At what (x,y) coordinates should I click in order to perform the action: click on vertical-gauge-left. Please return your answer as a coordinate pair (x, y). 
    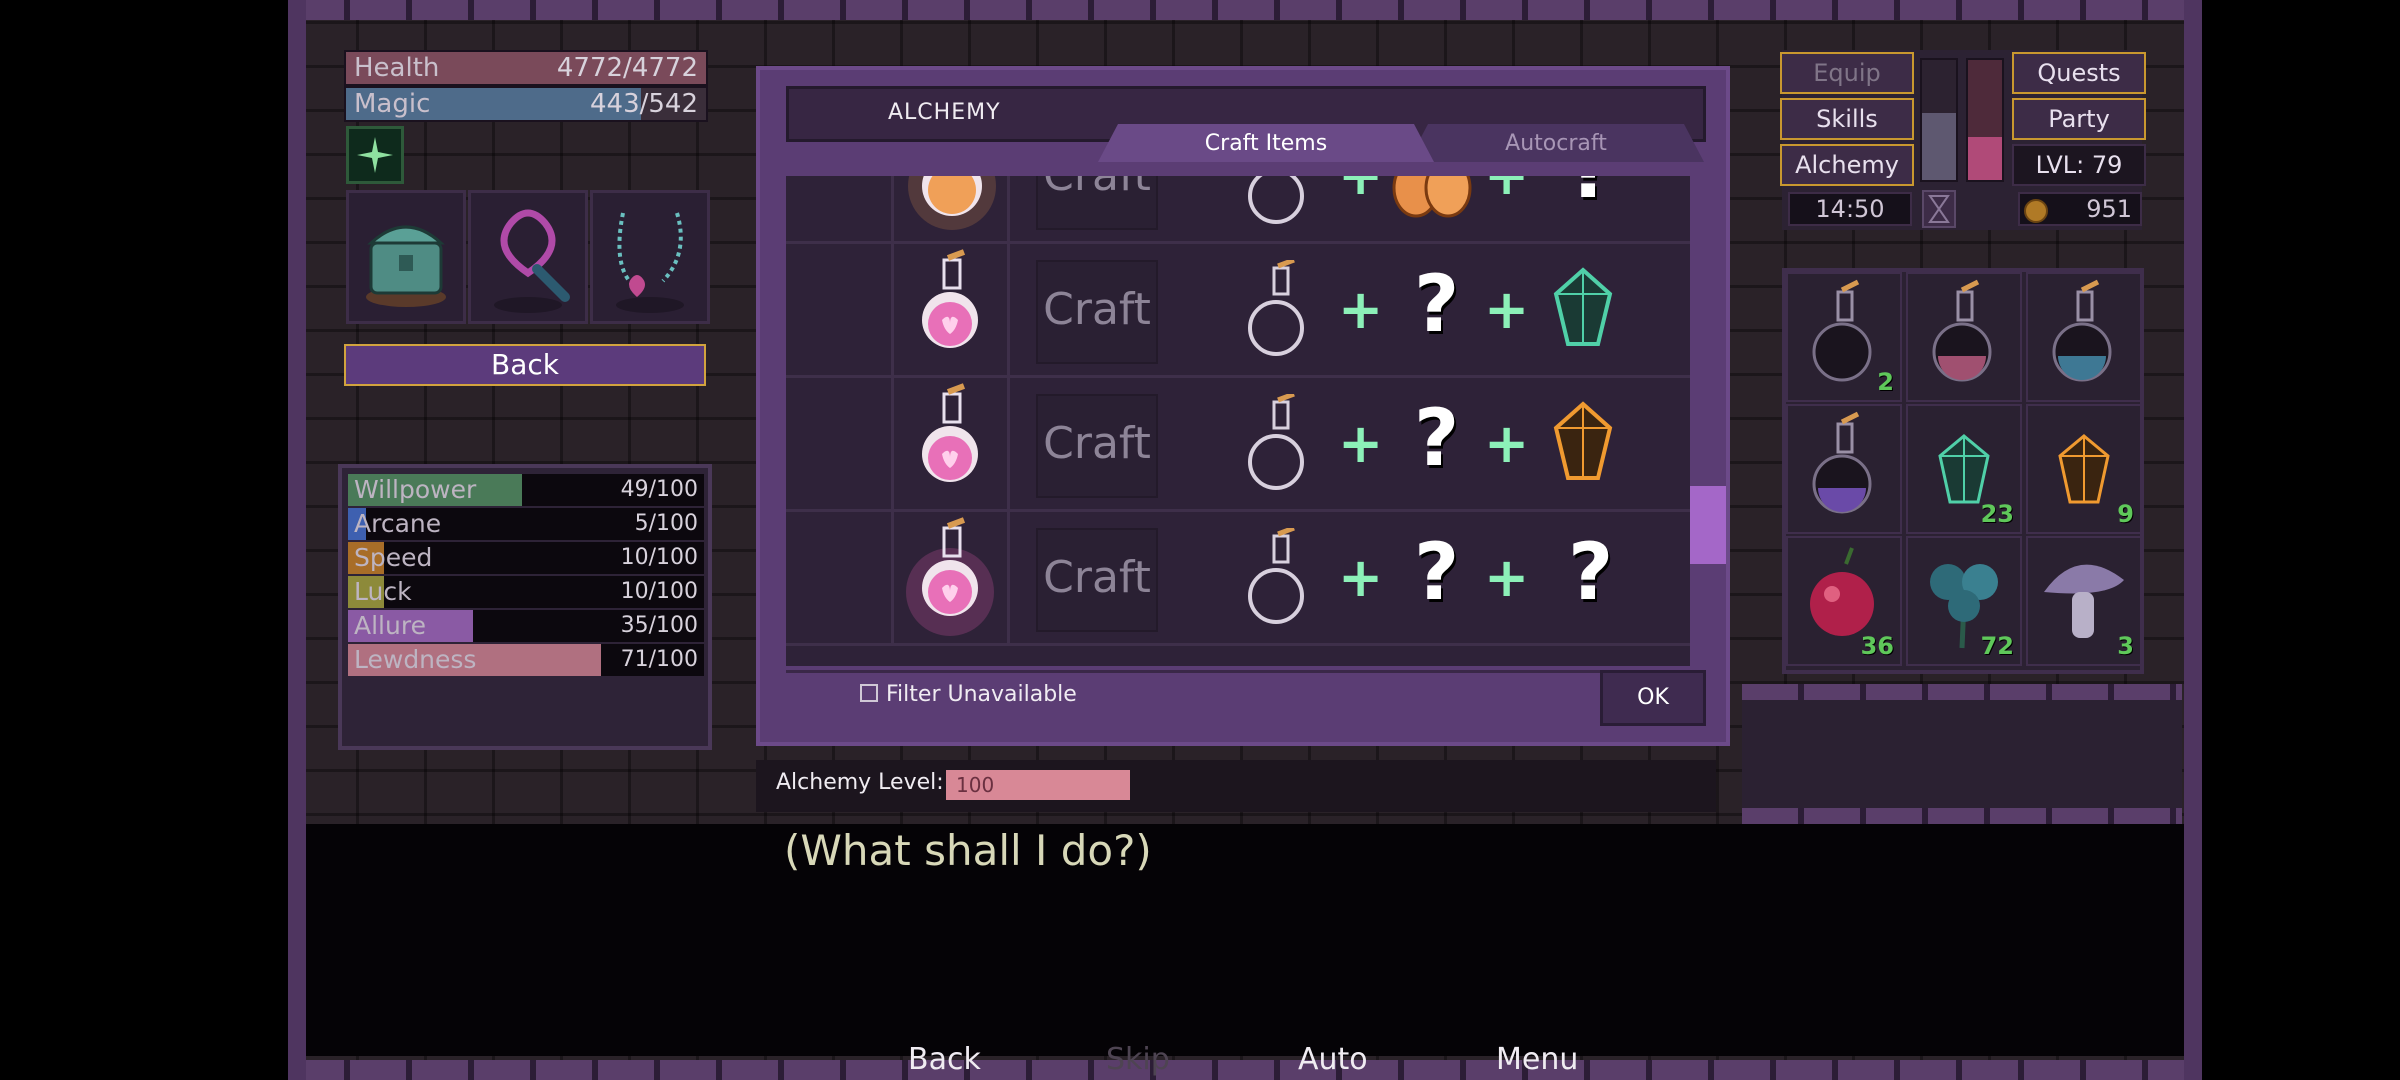
    Looking at the image, I should click on (1939, 120).